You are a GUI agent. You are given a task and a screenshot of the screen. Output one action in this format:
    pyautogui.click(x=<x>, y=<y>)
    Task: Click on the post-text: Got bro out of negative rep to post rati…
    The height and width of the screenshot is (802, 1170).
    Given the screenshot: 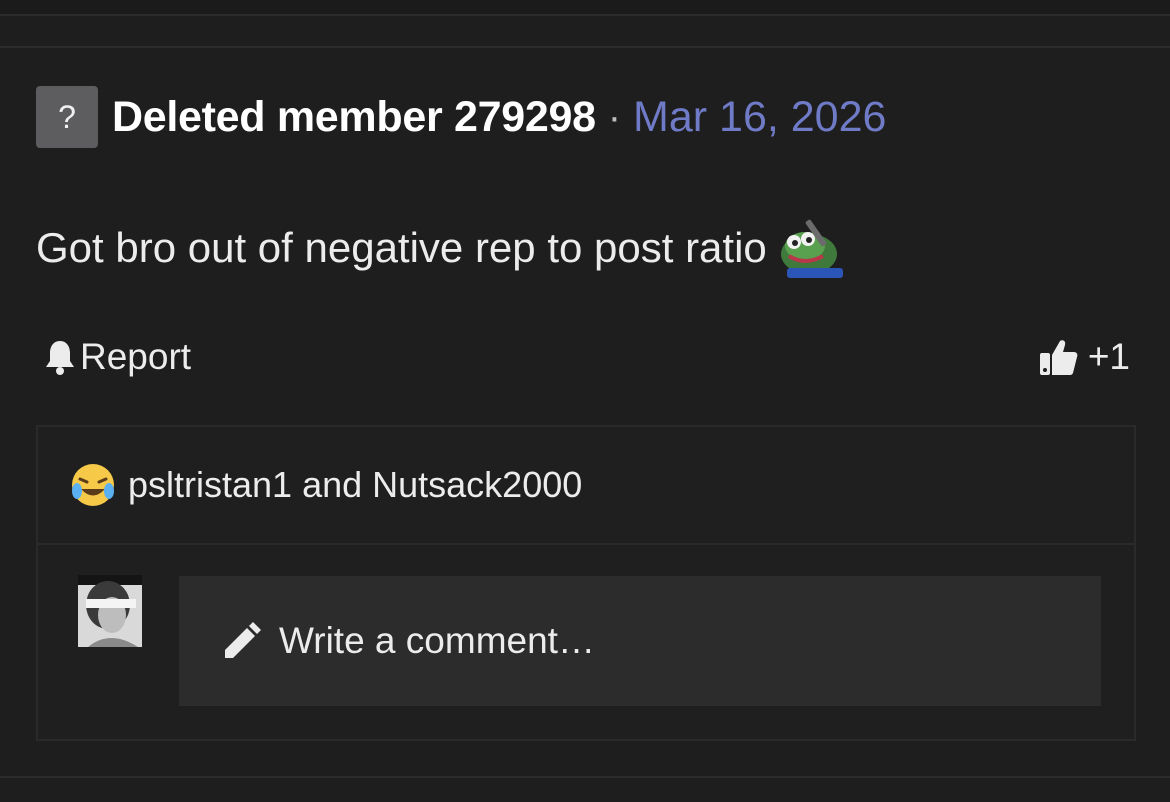 What is the action you would take?
    pyautogui.click(x=401, y=247)
    